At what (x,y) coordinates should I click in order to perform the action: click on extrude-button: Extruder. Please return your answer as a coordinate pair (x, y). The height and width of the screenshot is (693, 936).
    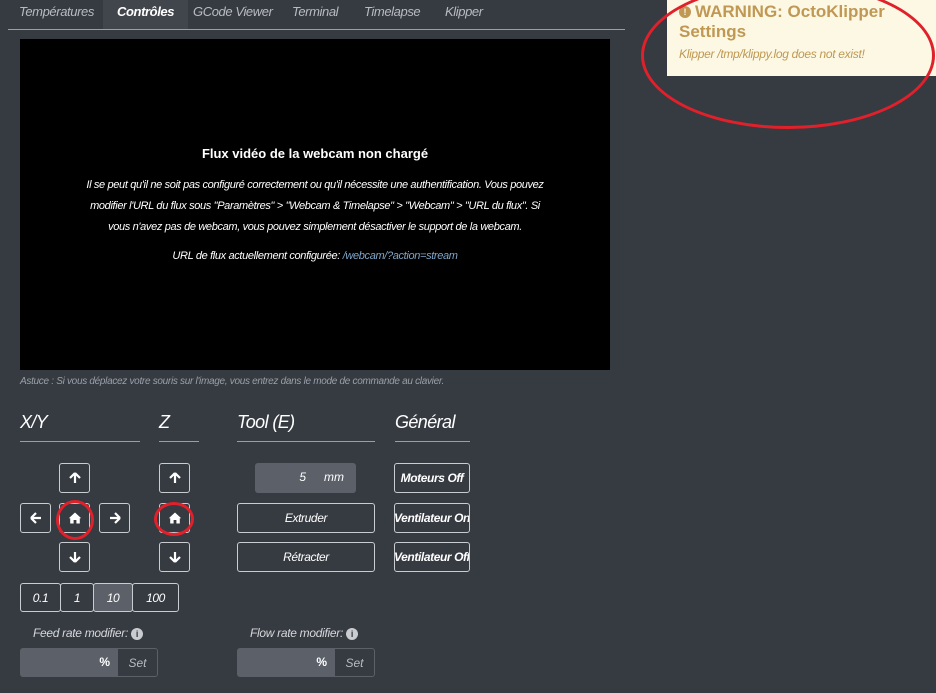
    Looking at the image, I should click on (306, 518).